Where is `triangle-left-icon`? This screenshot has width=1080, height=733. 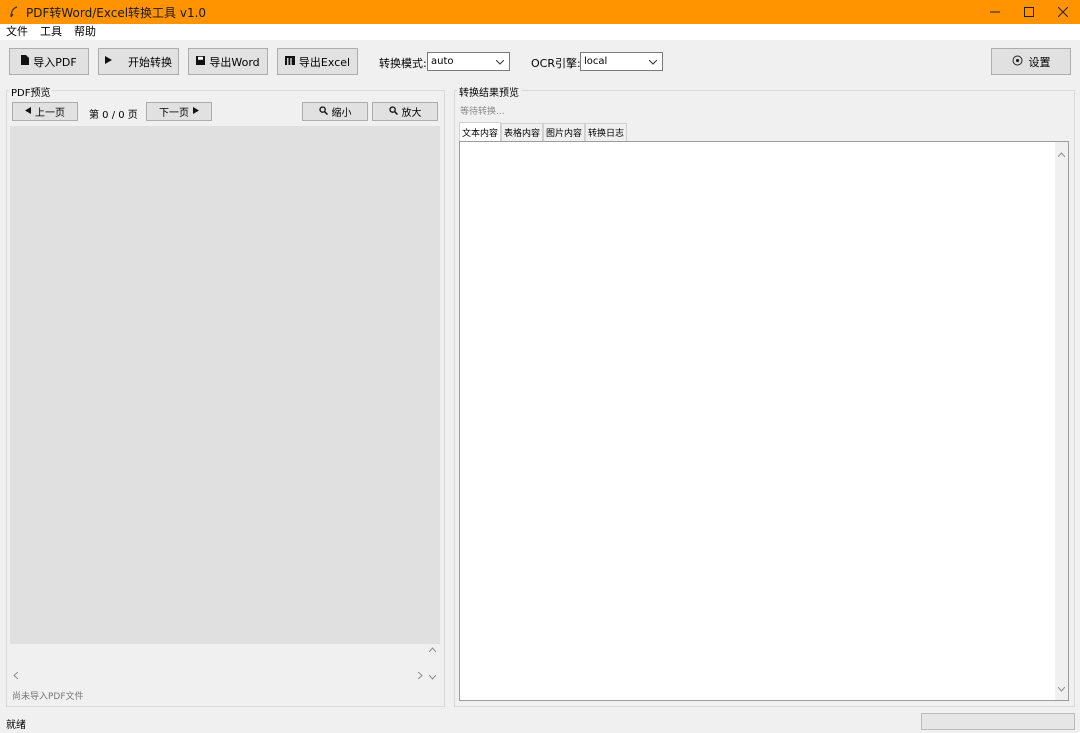
triangle-left-icon is located at coordinates (28, 111).